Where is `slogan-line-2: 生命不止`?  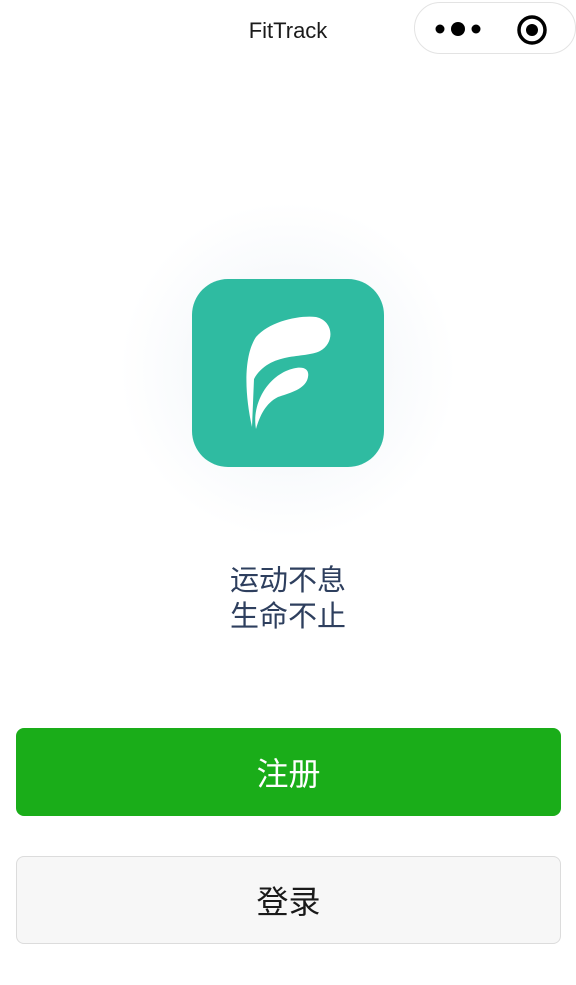
slogan-line-2: 生命不止 is located at coordinates (287, 616).